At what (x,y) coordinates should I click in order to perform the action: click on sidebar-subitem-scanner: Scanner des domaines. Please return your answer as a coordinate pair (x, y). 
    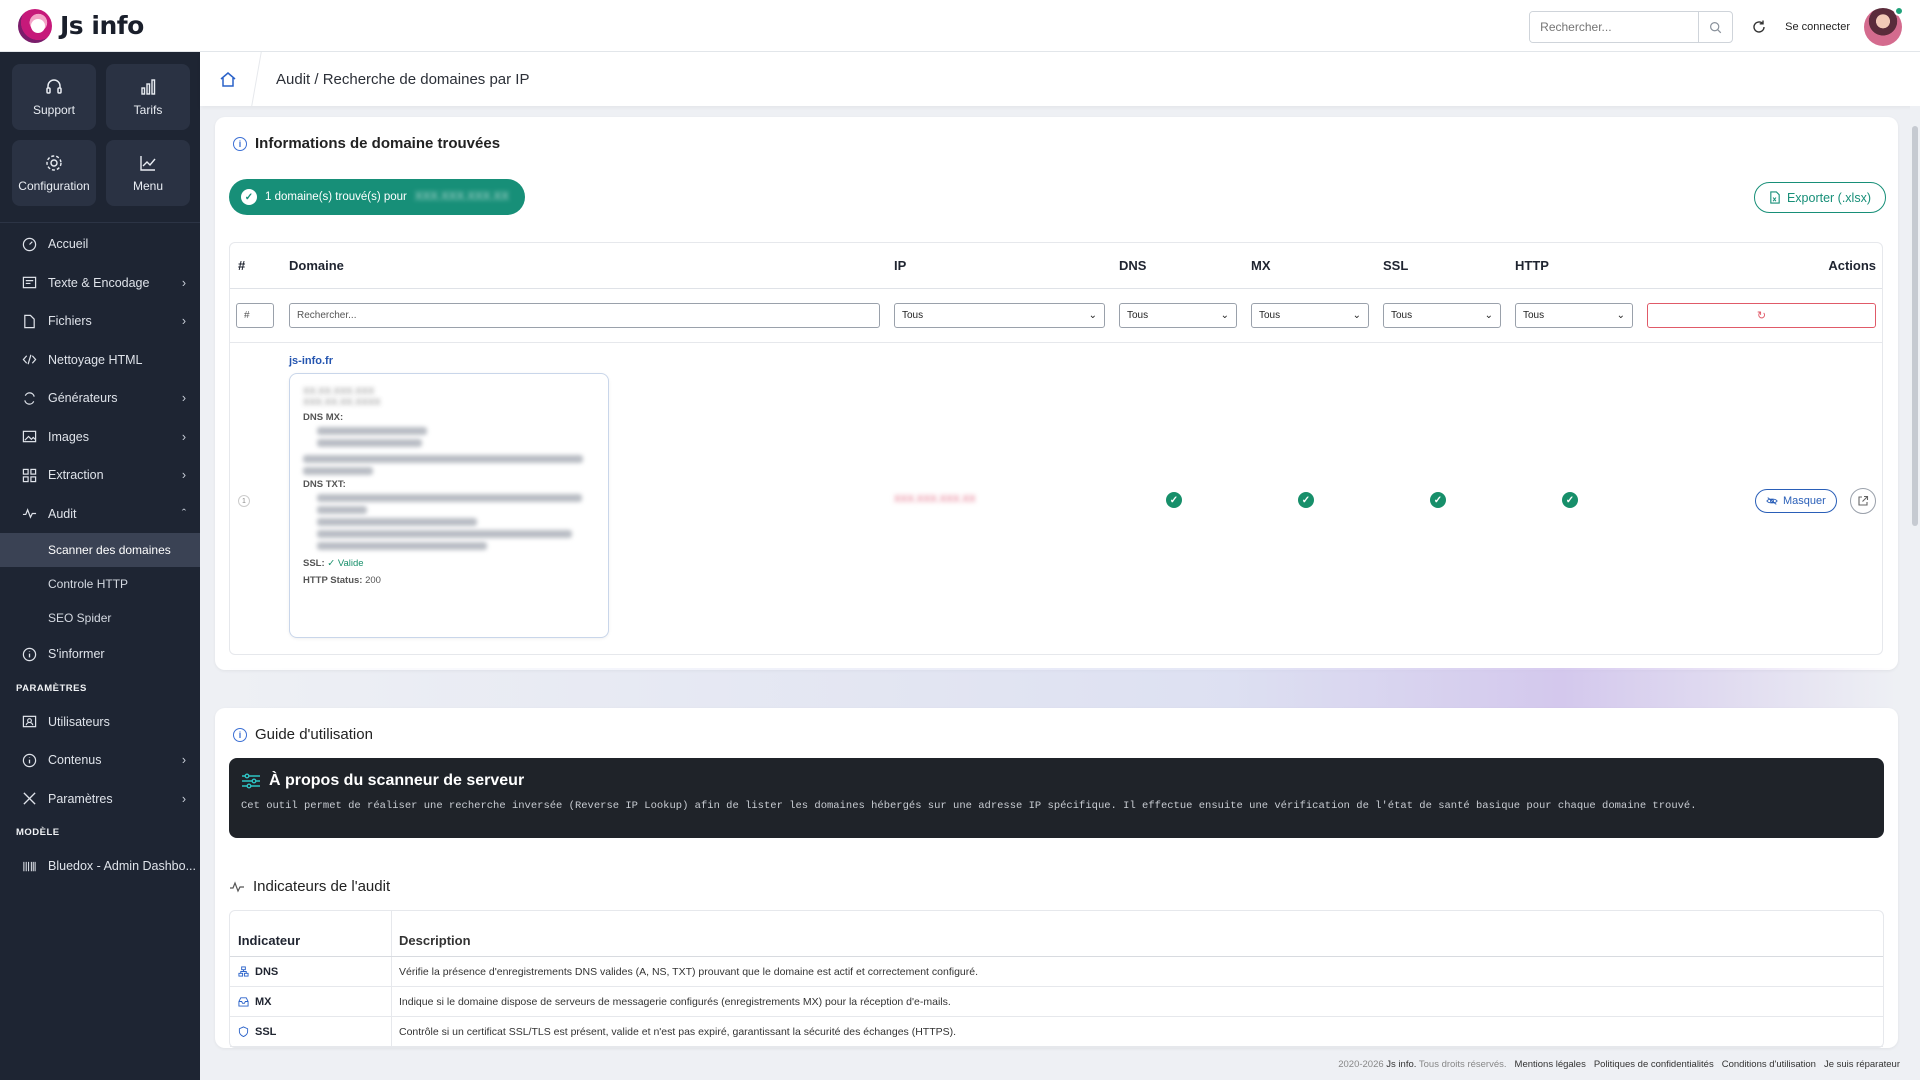
    Looking at the image, I should click on (100, 550).